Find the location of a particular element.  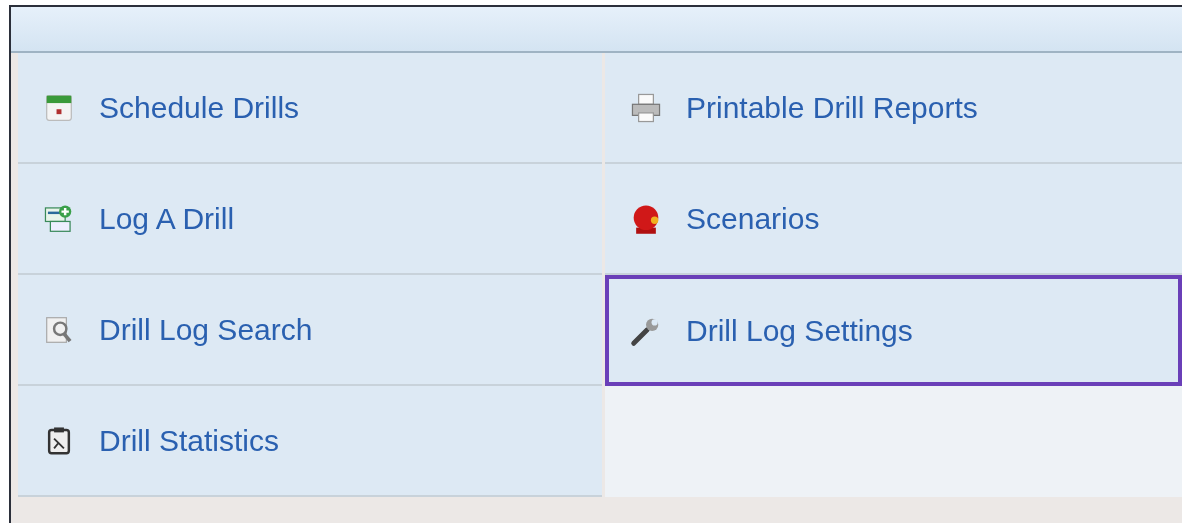

menu-link: Scenarios is located at coordinates (893, 219).